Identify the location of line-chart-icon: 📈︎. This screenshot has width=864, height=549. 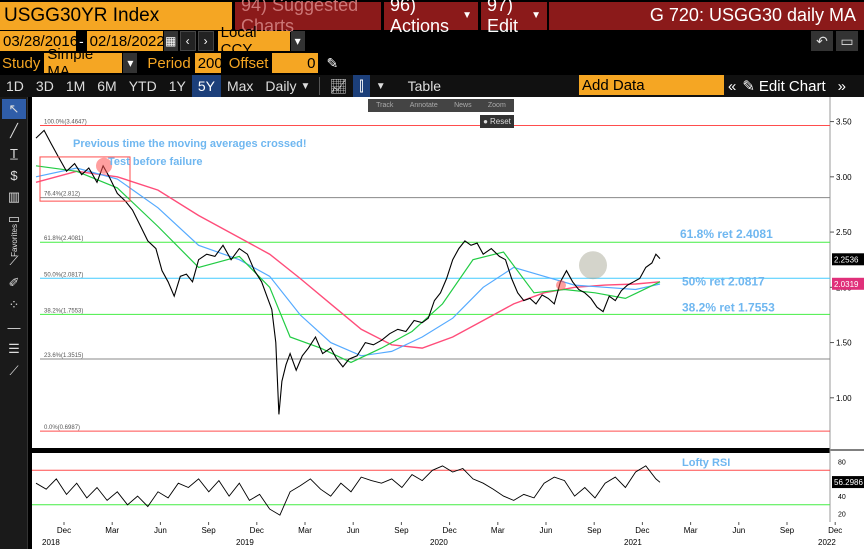
(338, 86).